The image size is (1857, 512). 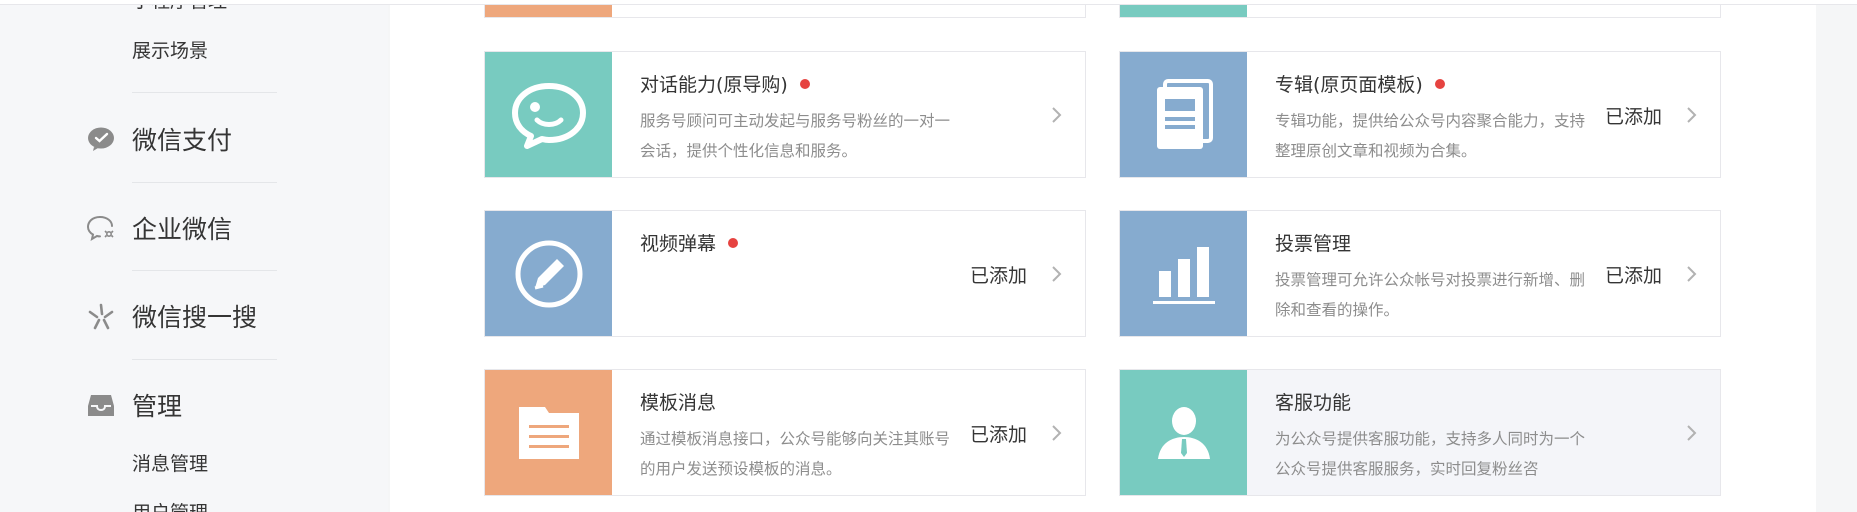 What do you see at coordinates (101, 316) in the screenshot?
I see `search-sparkle-icon` at bounding box center [101, 316].